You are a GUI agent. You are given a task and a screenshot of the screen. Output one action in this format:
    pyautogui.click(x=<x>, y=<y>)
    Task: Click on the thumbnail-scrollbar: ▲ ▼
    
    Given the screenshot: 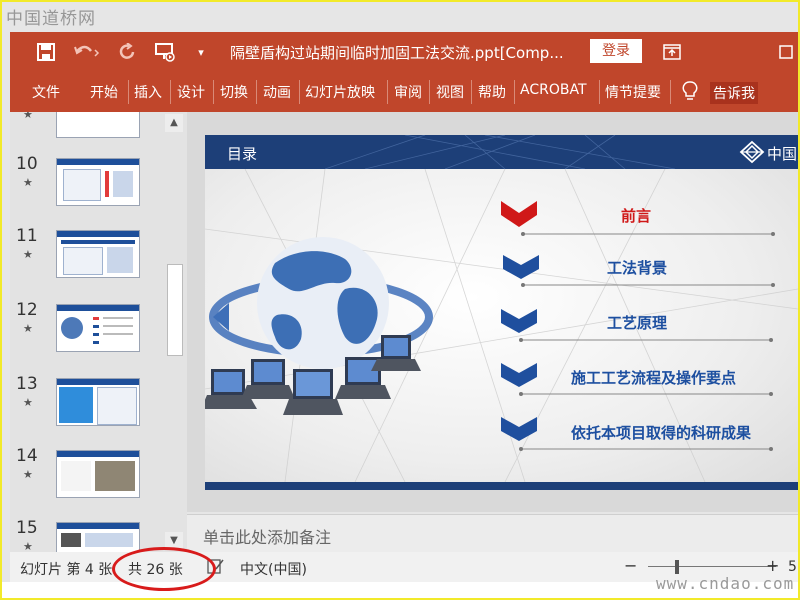 What is the action you would take?
    pyautogui.click(x=174, y=332)
    